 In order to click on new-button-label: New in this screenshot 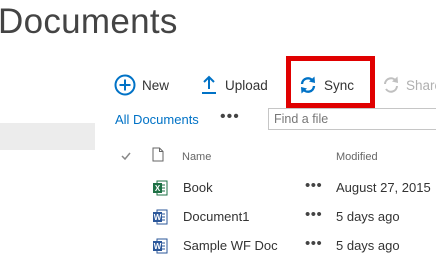, I will do `click(156, 85)`.